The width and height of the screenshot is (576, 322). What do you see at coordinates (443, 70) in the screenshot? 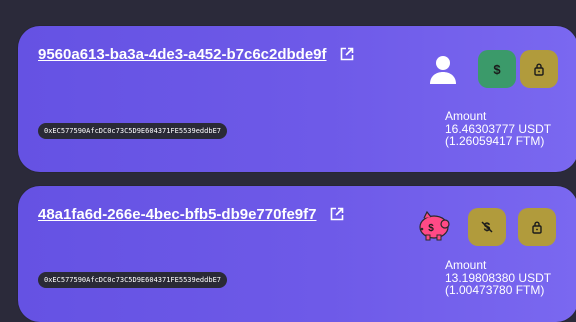
I see `user-icon` at bounding box center [443, 70].